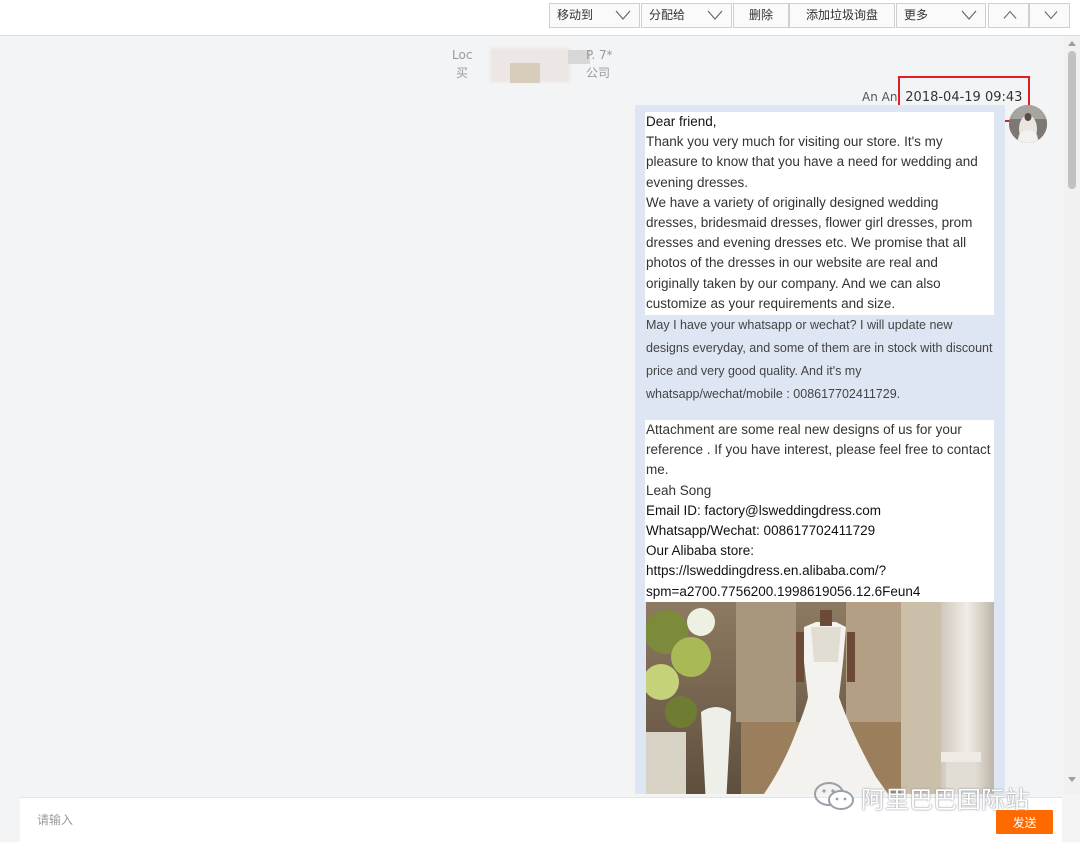 The image size is (1080, 842). I want to click on chevron-up-icon, so click(1010, 14).